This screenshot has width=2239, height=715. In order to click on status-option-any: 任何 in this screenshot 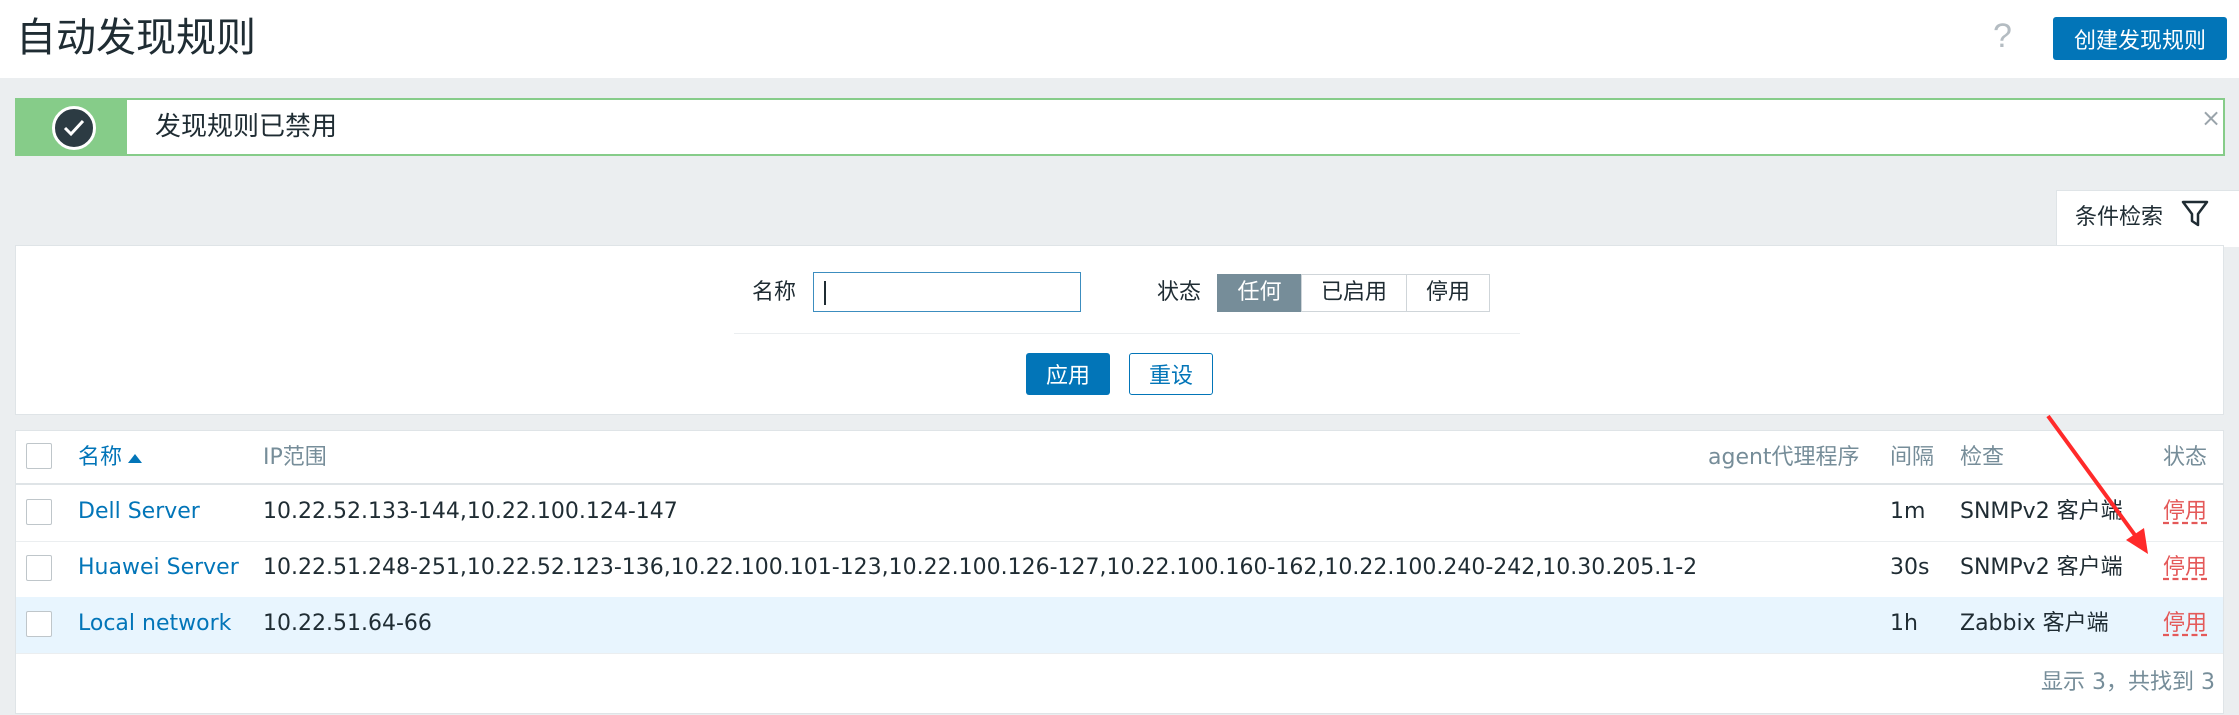, I will do `click(1259, 293)`.